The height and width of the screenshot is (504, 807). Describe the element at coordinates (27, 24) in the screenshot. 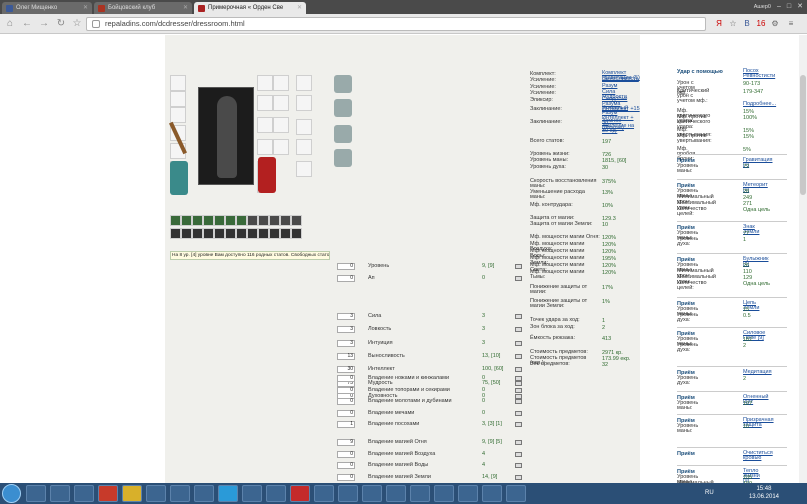

I see `back-icon: ←` at that location.